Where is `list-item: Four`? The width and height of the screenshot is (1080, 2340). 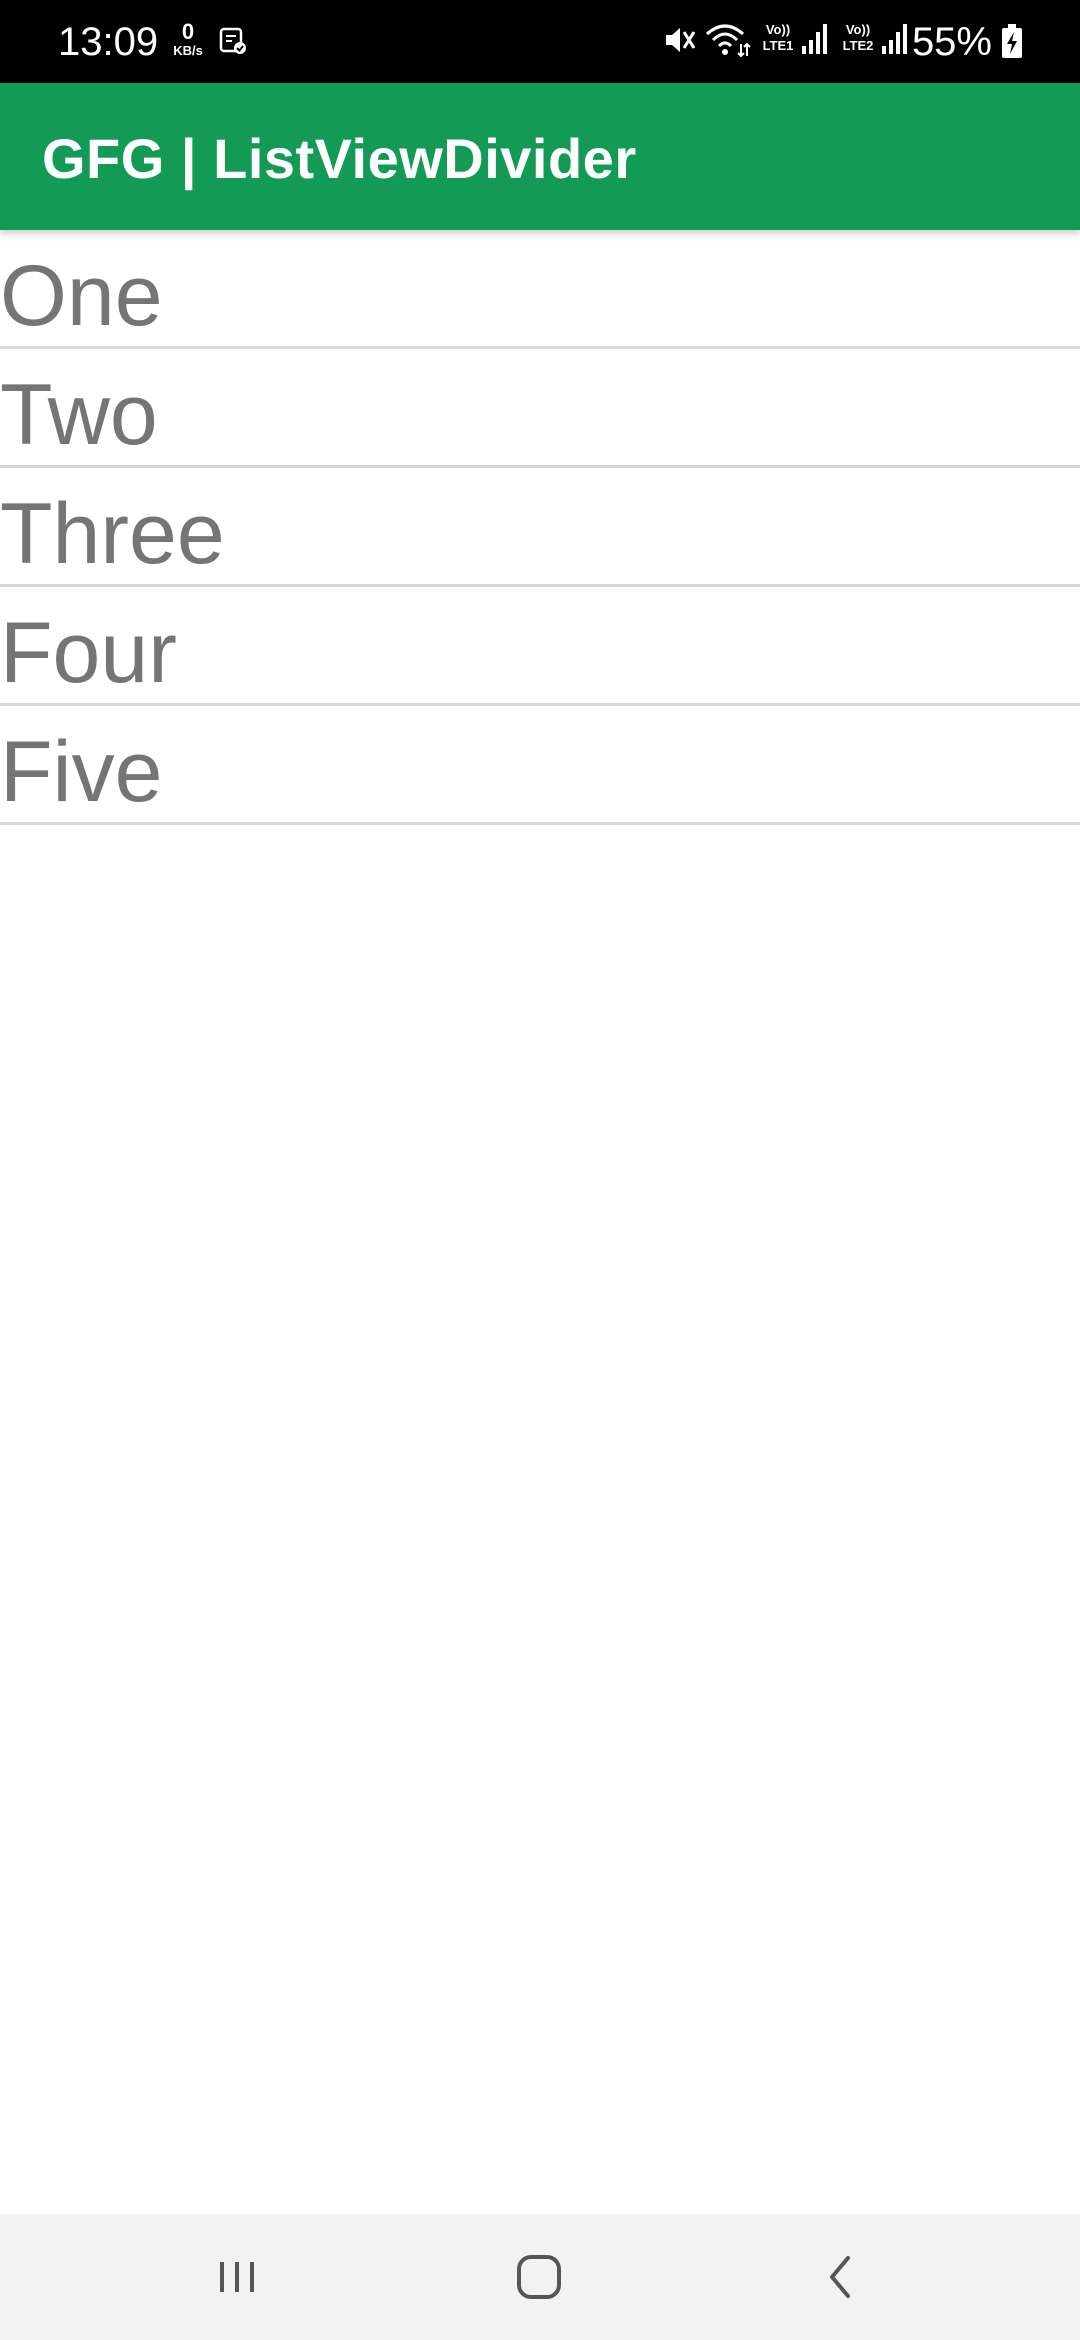
list-item: Four is located at coordinates (540, 646).